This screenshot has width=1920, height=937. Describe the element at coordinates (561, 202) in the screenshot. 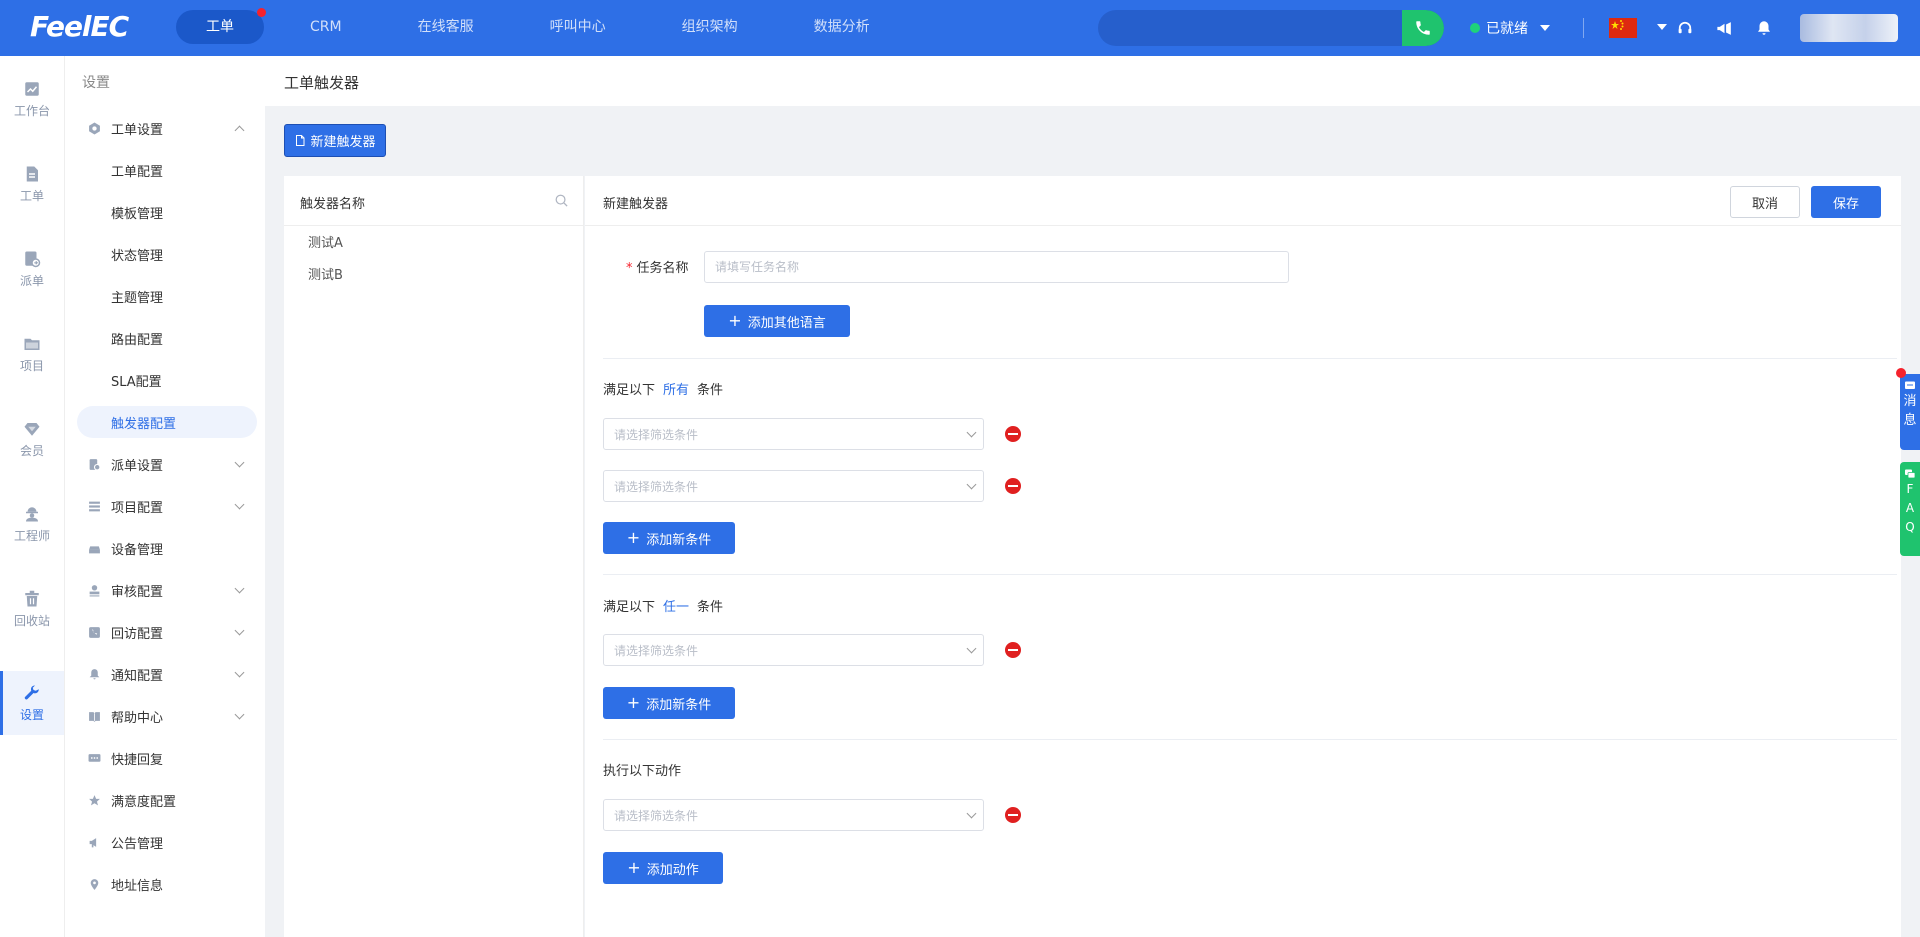

I see `search-icon` at that location.